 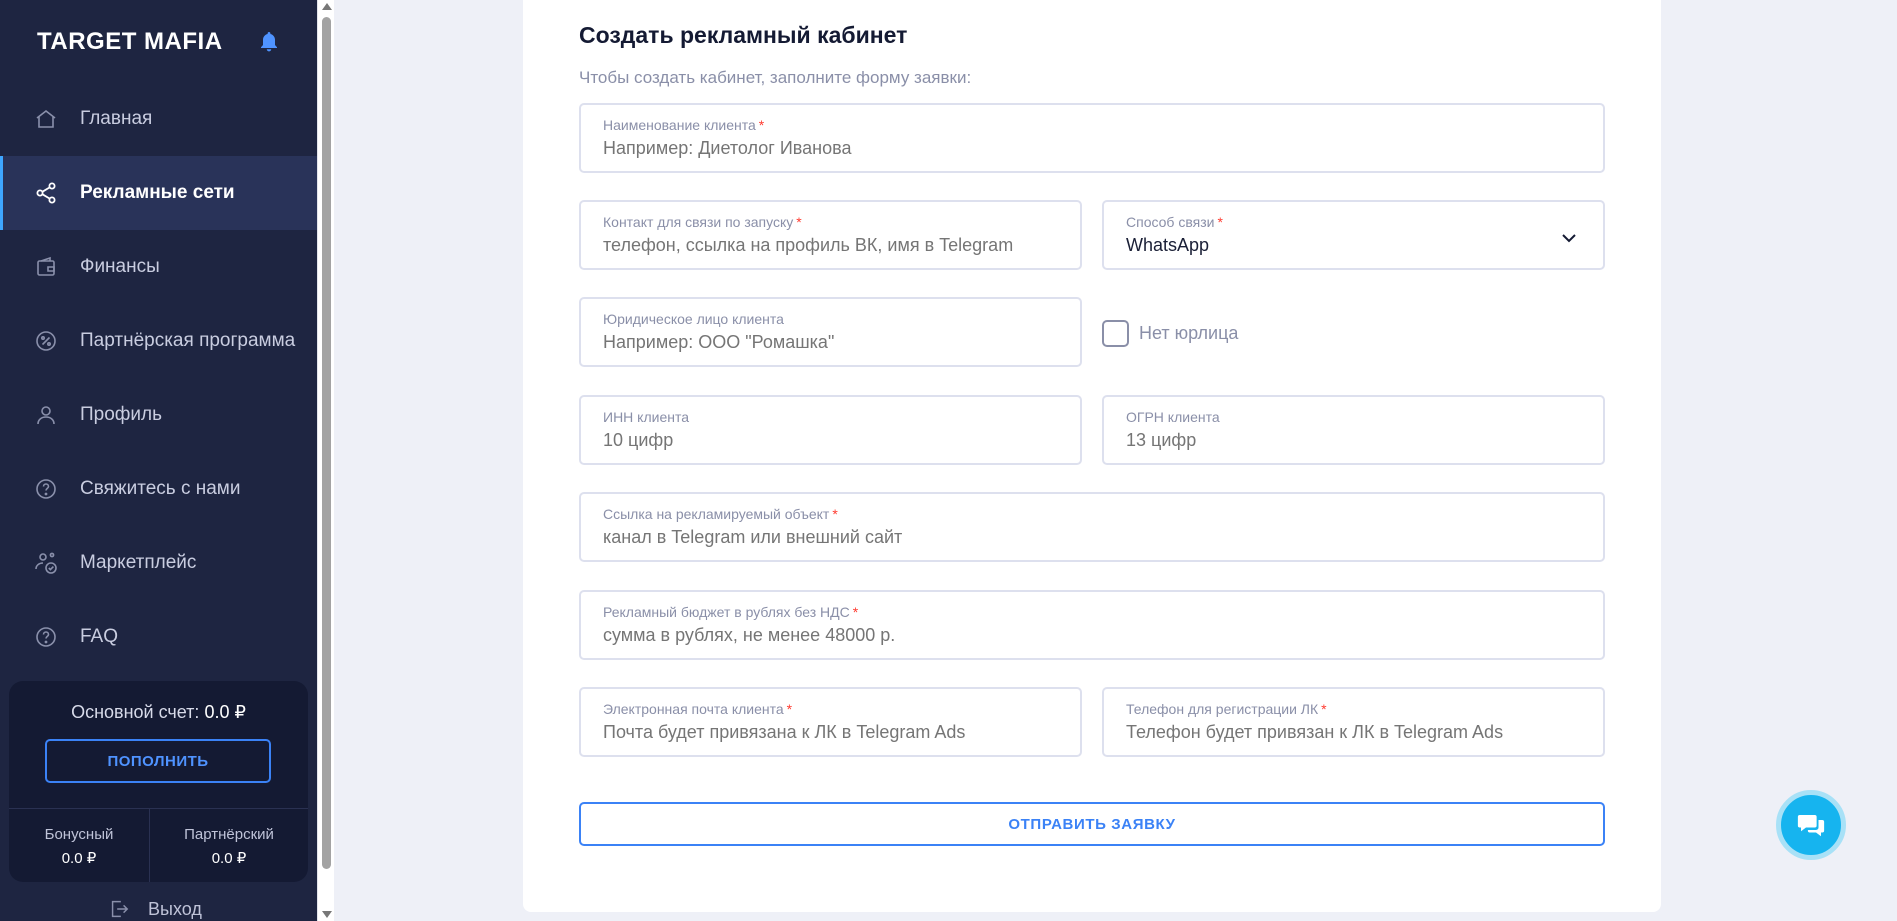 I want to click on share-icon, so click(x=46, y=193).